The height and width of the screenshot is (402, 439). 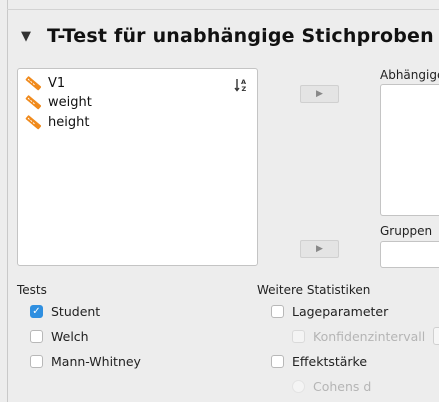 I want to click on welch-checkbox, so click(x=36, y=336).